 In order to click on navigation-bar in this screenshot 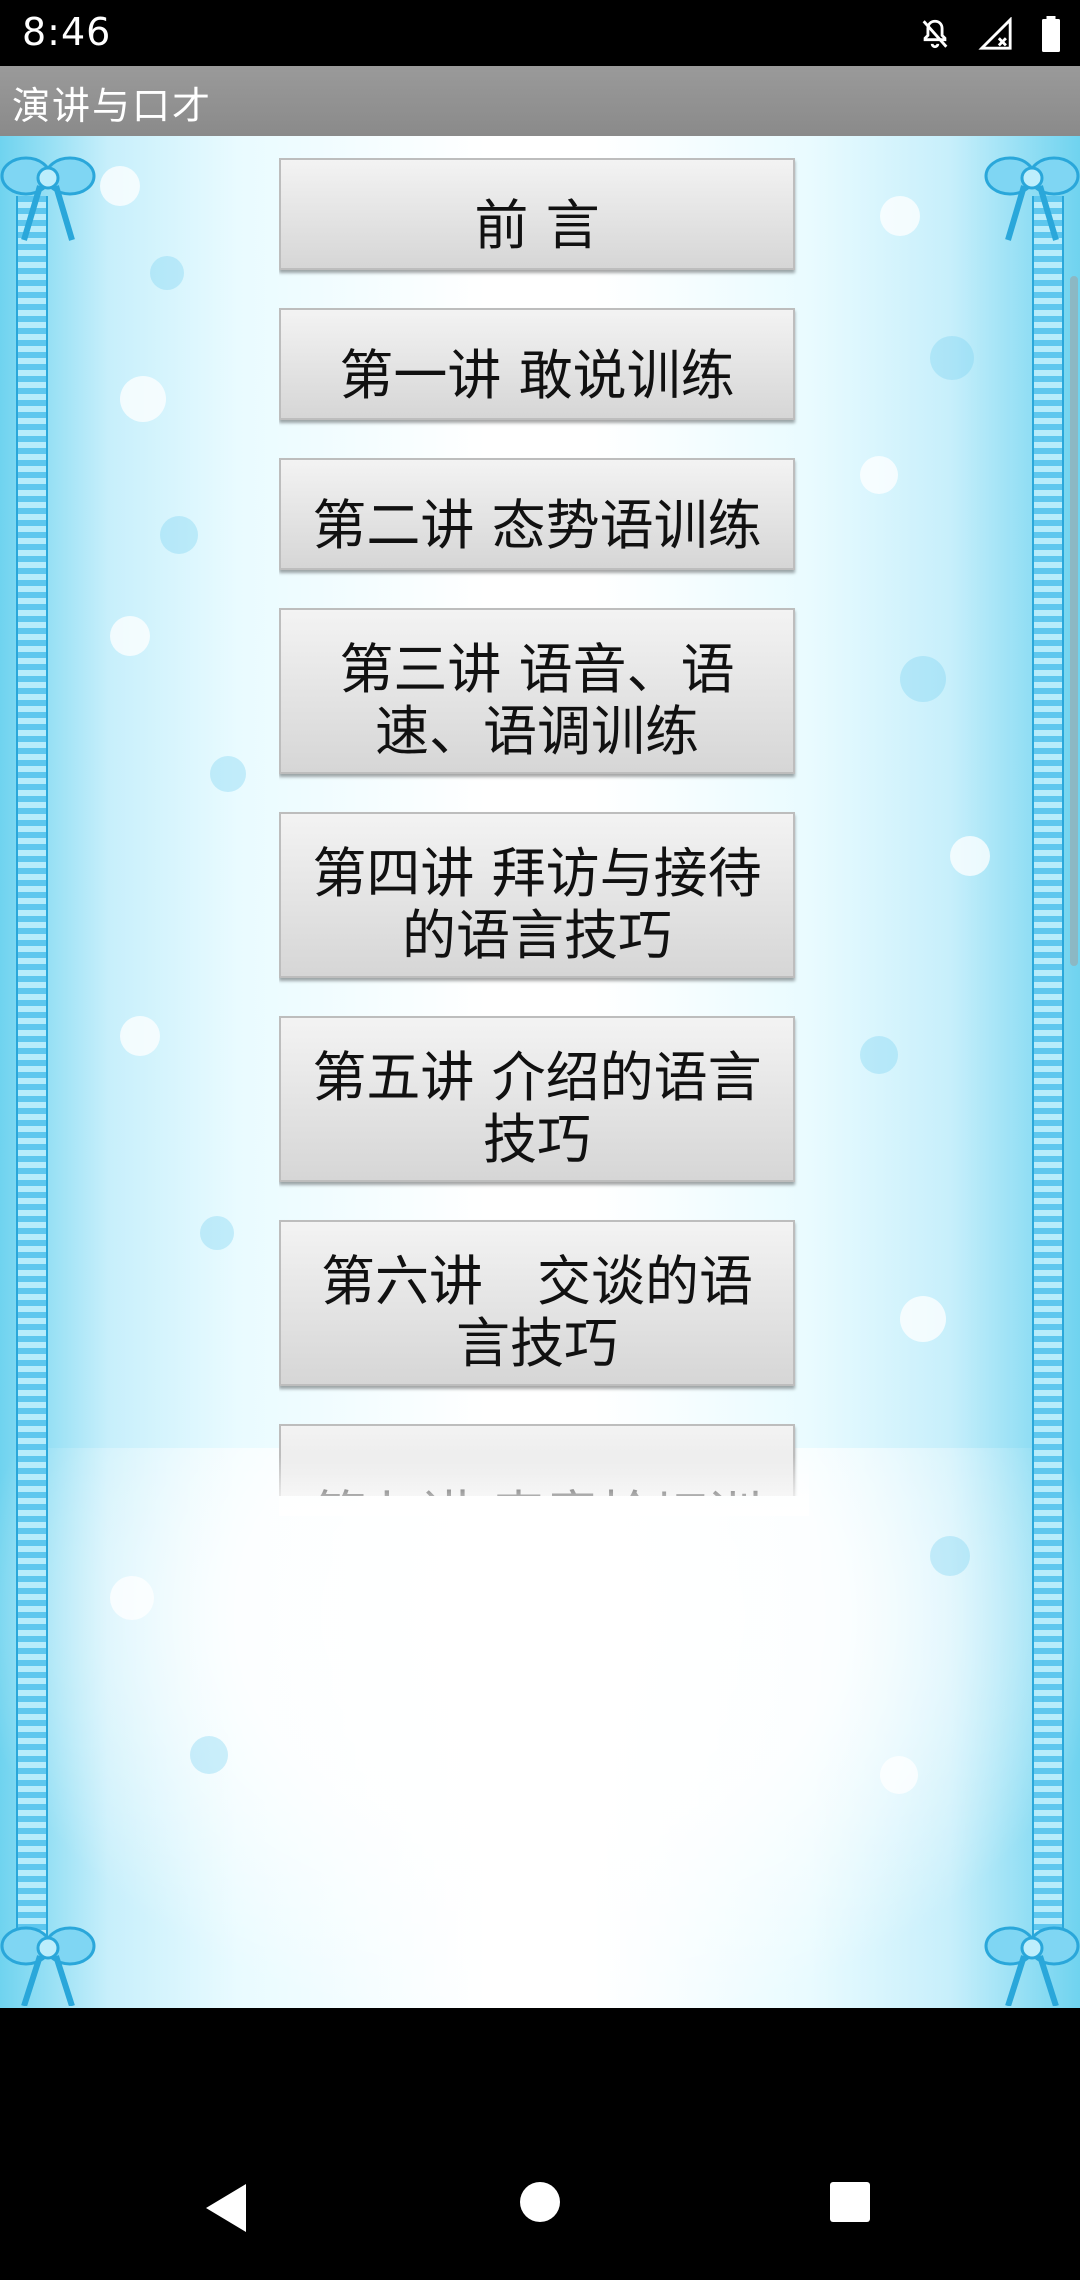, I will do `click(540, 2144)`.